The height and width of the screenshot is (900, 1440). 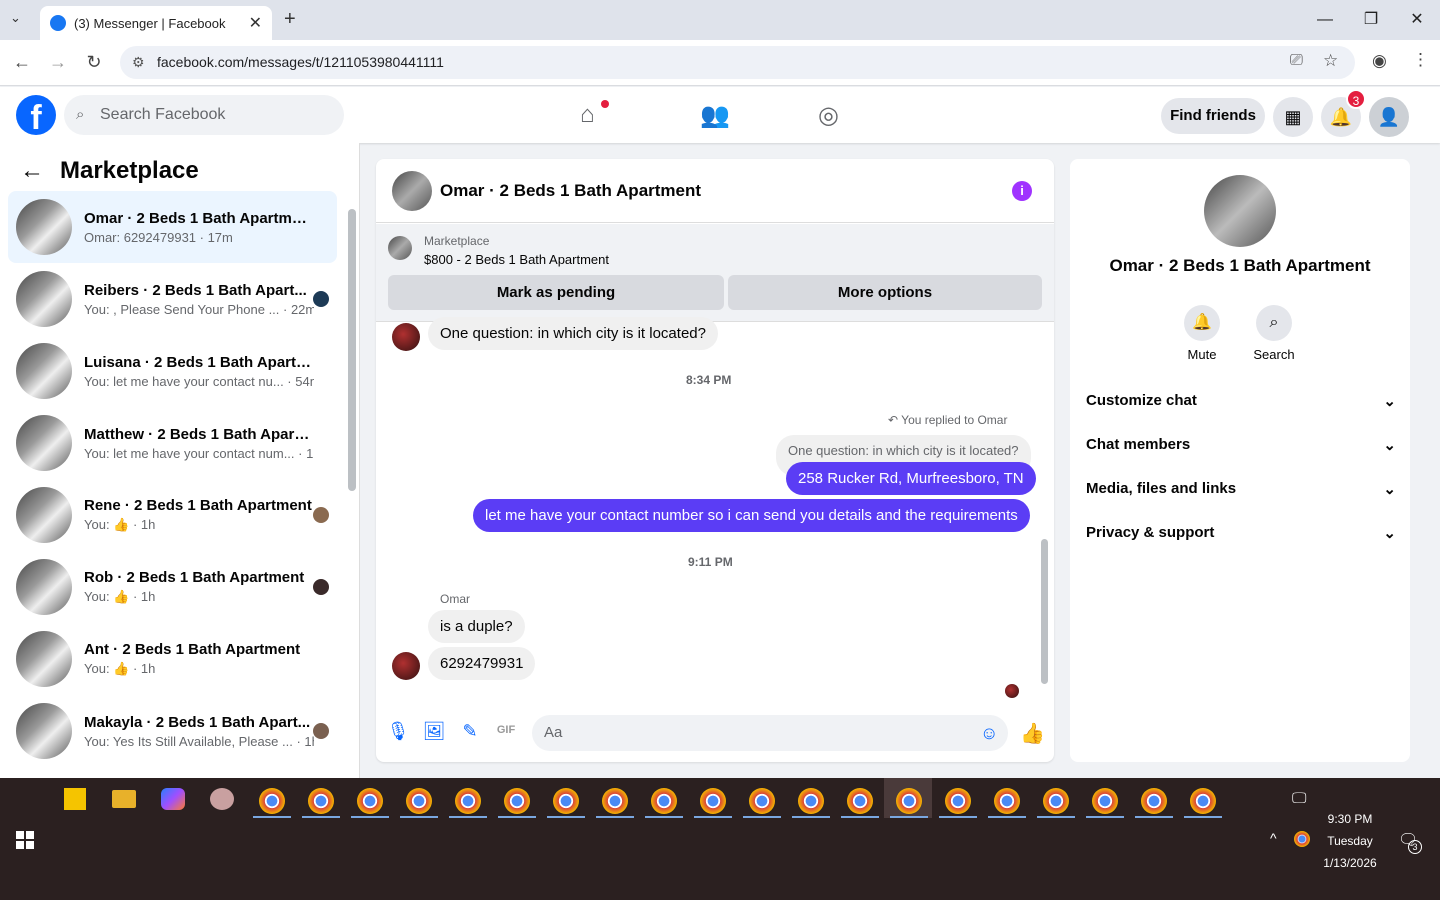 I want to click on facebook-logo: f, so click(x=36, y=115).